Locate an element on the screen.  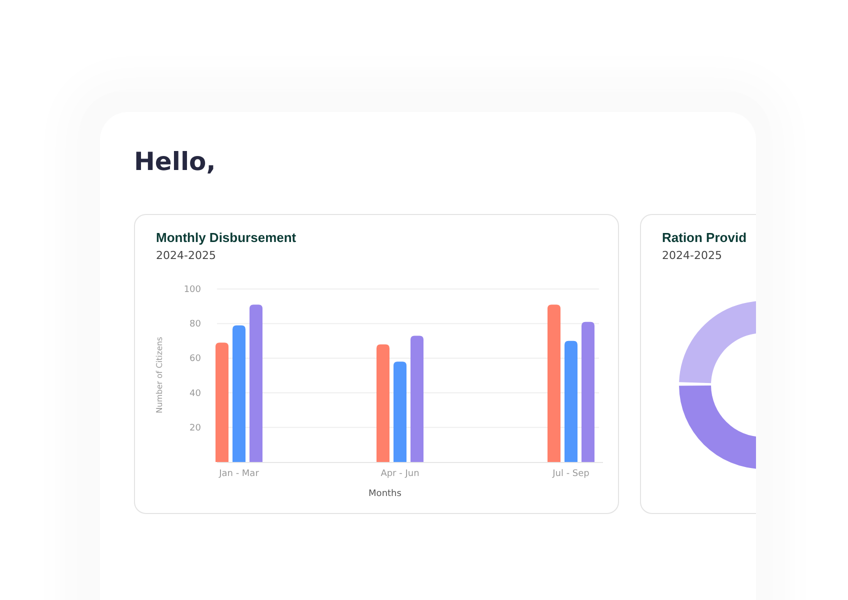
y-axis-title: Number of Citizens is located at coordinates (159, 375).